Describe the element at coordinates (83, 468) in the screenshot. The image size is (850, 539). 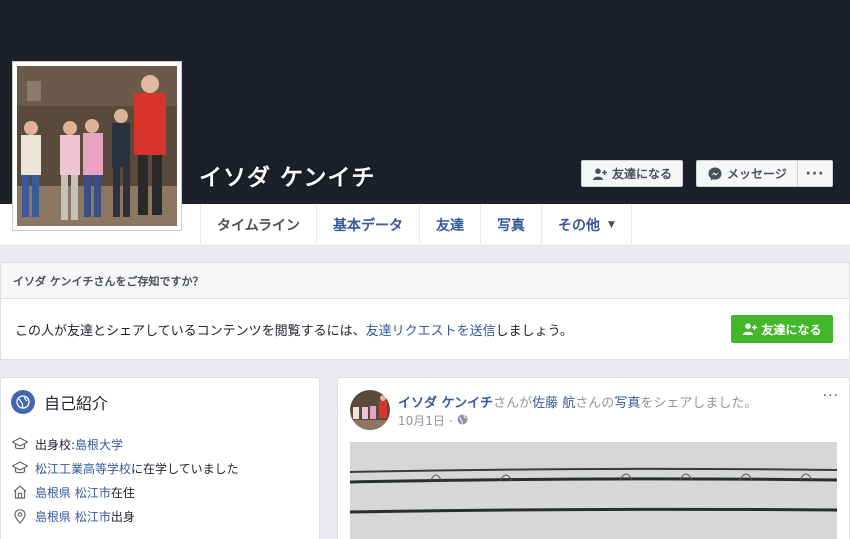
I see `highschool-link: 松江工業高等学校` at that location.